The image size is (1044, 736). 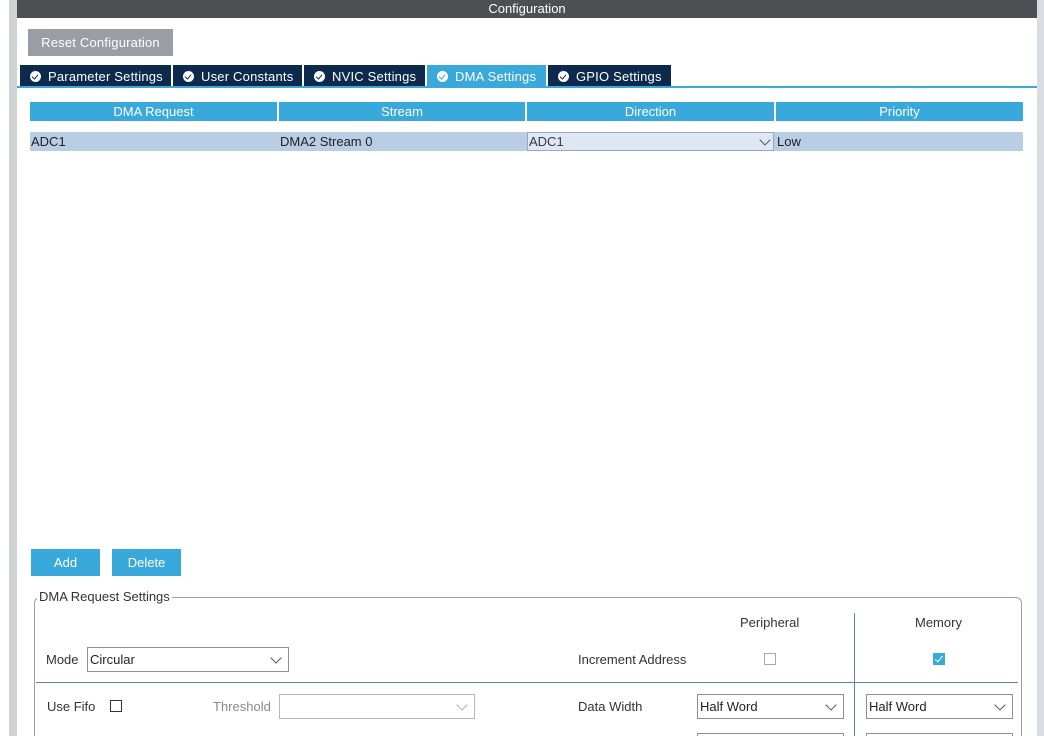 What do you see at coordinates (105, 76) in the screenshot?
I see `tab-label: Parameter Settings` at bounding box center [105, 76].